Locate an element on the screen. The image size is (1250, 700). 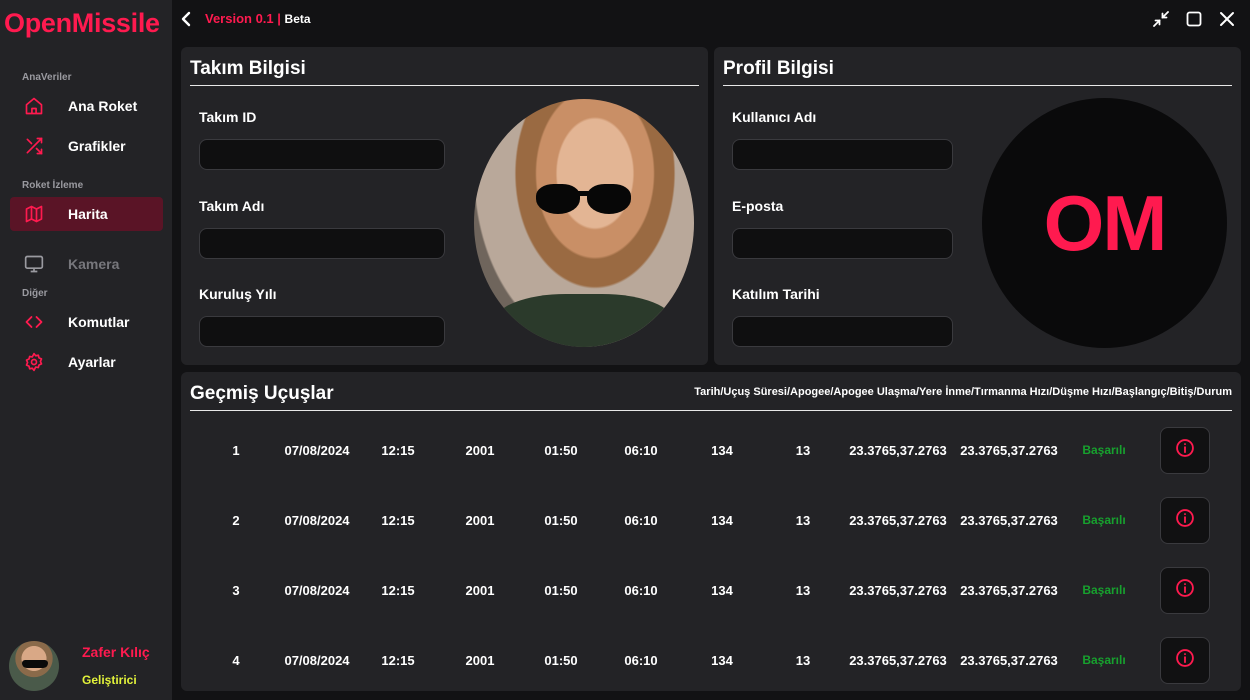
section-label-main: AnaVeriler is located at coordinates (47, 77).